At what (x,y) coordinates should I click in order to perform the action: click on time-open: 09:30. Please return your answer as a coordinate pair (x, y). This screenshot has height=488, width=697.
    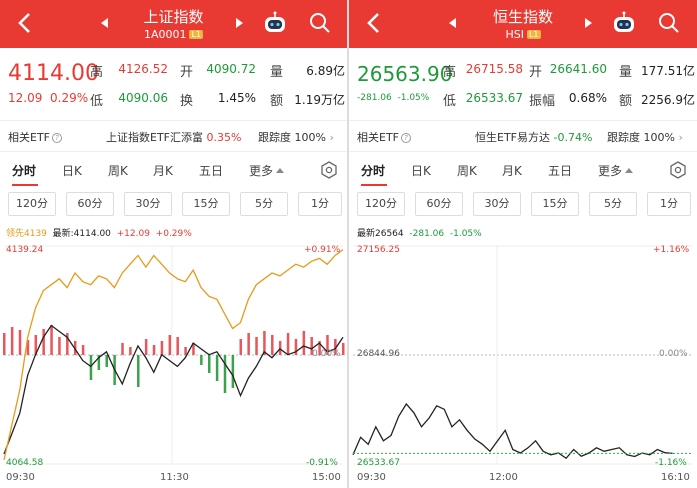
    Looking at the image, I should click on (20, 477).